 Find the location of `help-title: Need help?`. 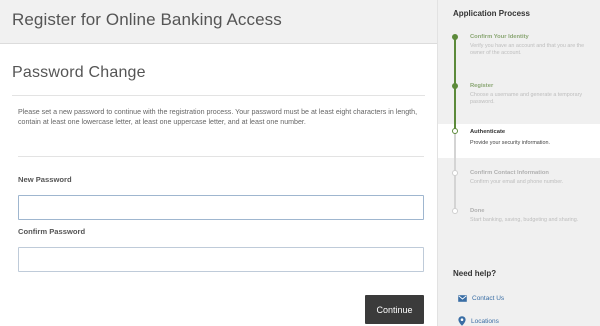

help-title: Need help? is located at coordinates (475, 273).